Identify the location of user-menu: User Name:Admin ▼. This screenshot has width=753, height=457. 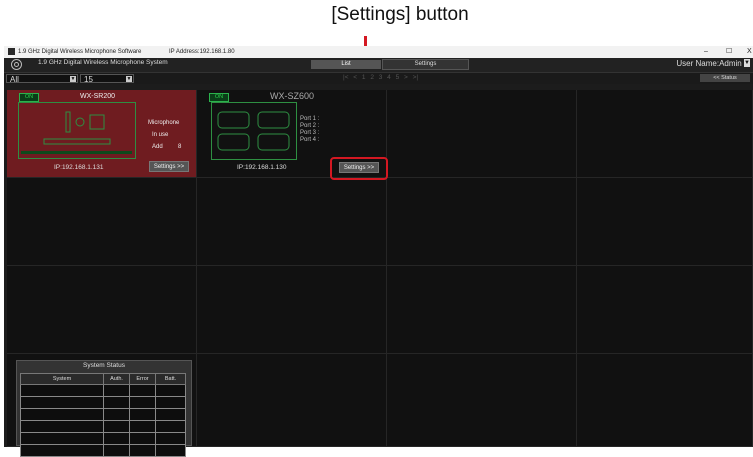
(713, 63).